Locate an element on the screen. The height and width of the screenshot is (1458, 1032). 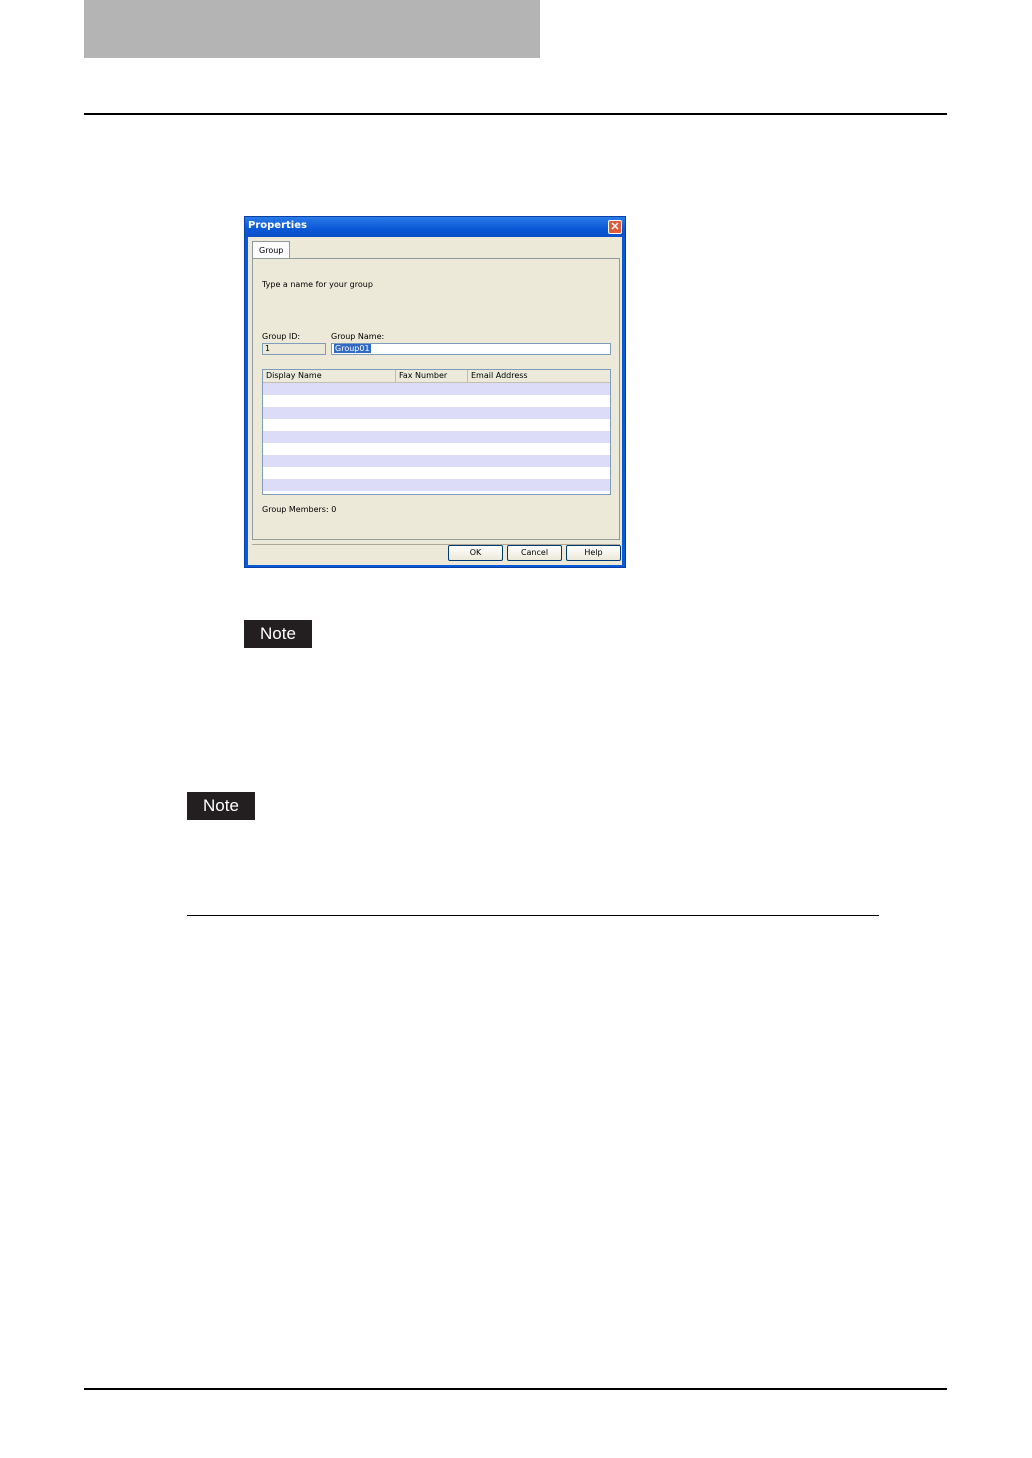
tab-group: Group is located at coordinates (271, 250).